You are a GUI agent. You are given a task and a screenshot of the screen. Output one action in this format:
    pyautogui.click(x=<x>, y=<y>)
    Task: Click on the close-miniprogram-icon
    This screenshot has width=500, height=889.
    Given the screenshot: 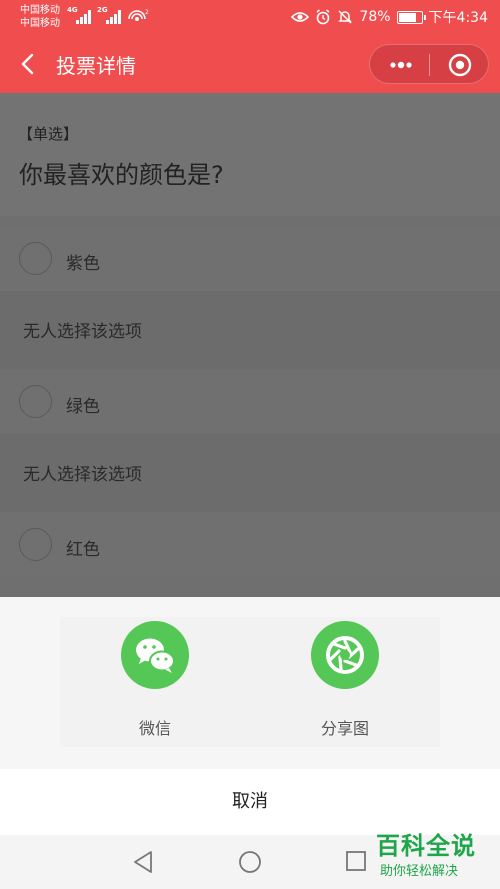 What is the action you would take?
    pyautogui.click(x=460, y=65)
    